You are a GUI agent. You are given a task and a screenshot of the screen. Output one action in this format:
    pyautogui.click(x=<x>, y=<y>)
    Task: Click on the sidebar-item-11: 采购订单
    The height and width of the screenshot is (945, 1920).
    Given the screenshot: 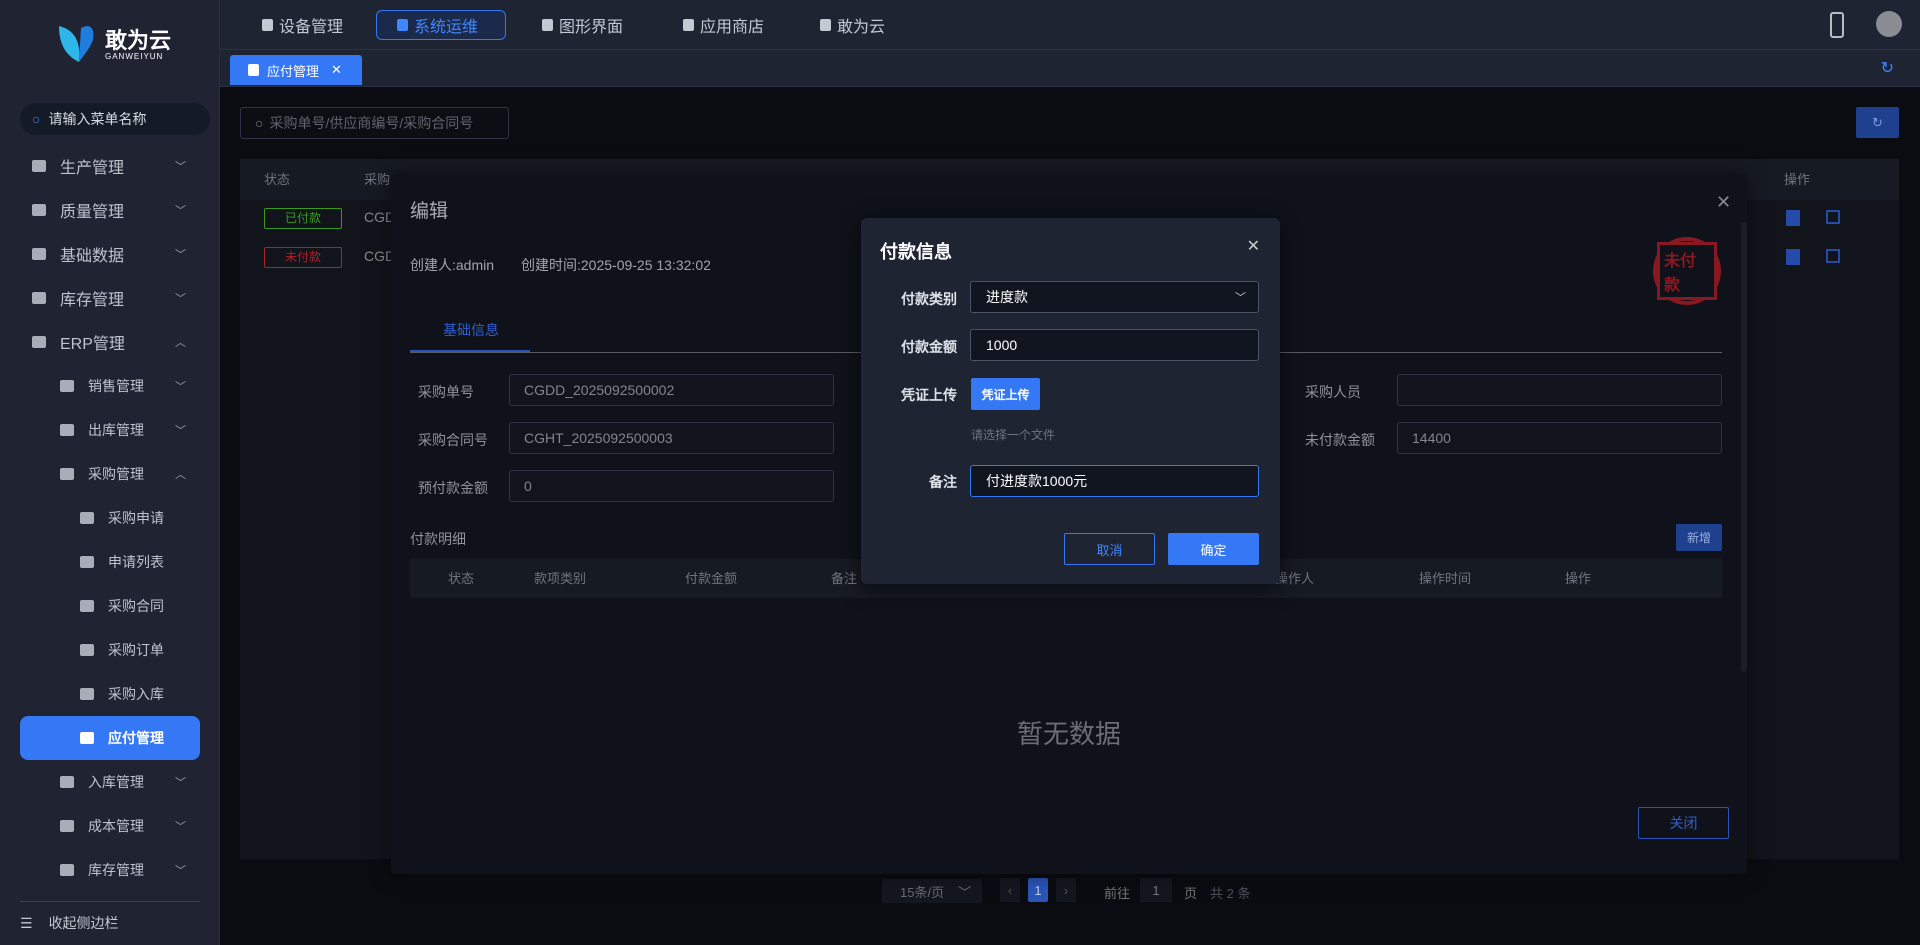 What is the action you would take?
    pyautogui.click(x=110, y=650)
    